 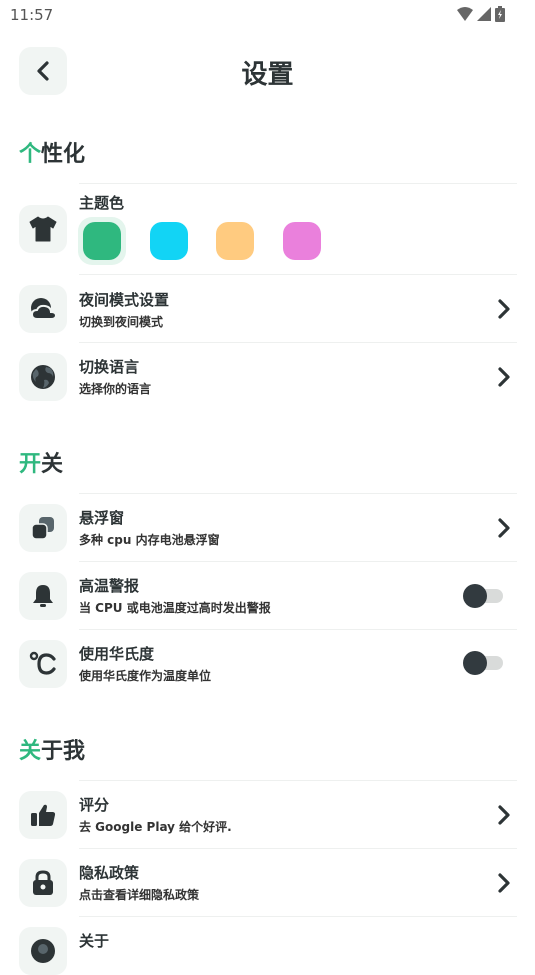 I want to click on section-title-about: 关于我, so click(x=52, y=749).